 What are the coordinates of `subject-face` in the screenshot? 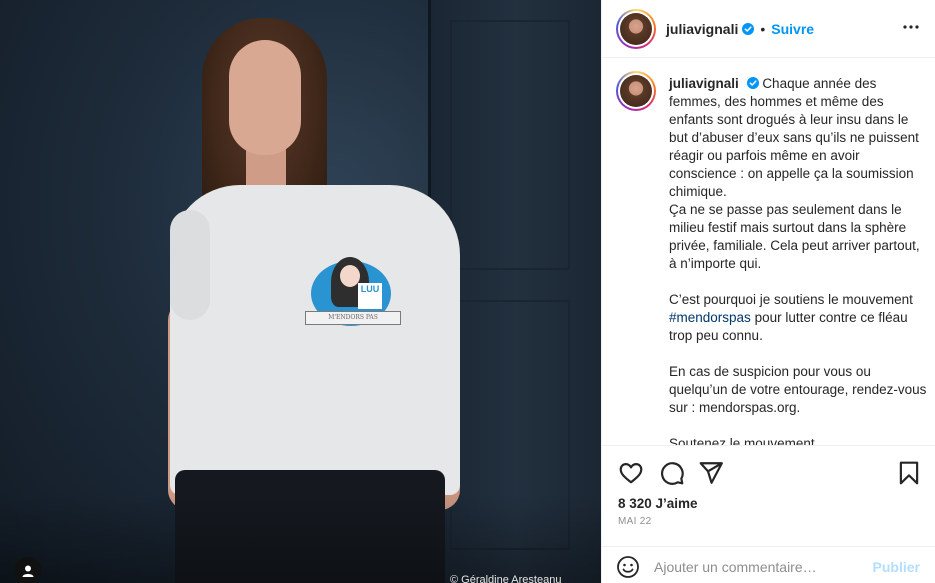 It's located at (265, 97).